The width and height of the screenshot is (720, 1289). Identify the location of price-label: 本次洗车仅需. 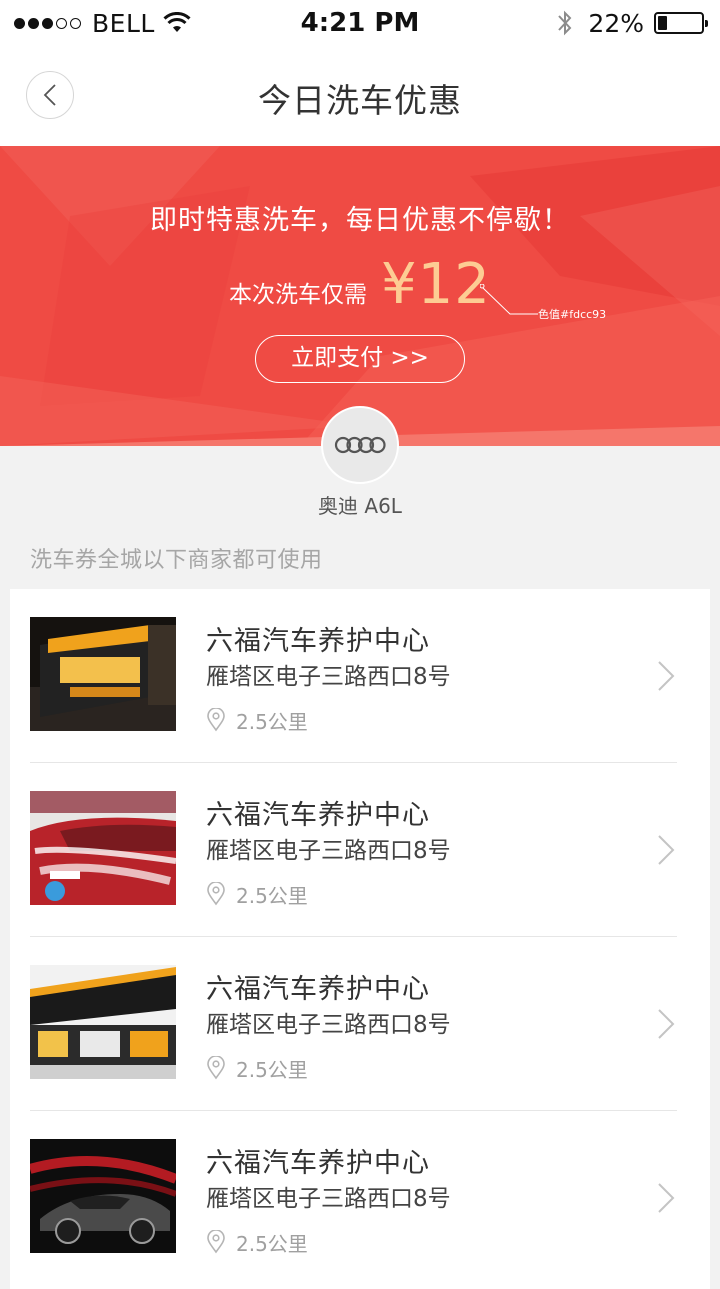
(298, 294).